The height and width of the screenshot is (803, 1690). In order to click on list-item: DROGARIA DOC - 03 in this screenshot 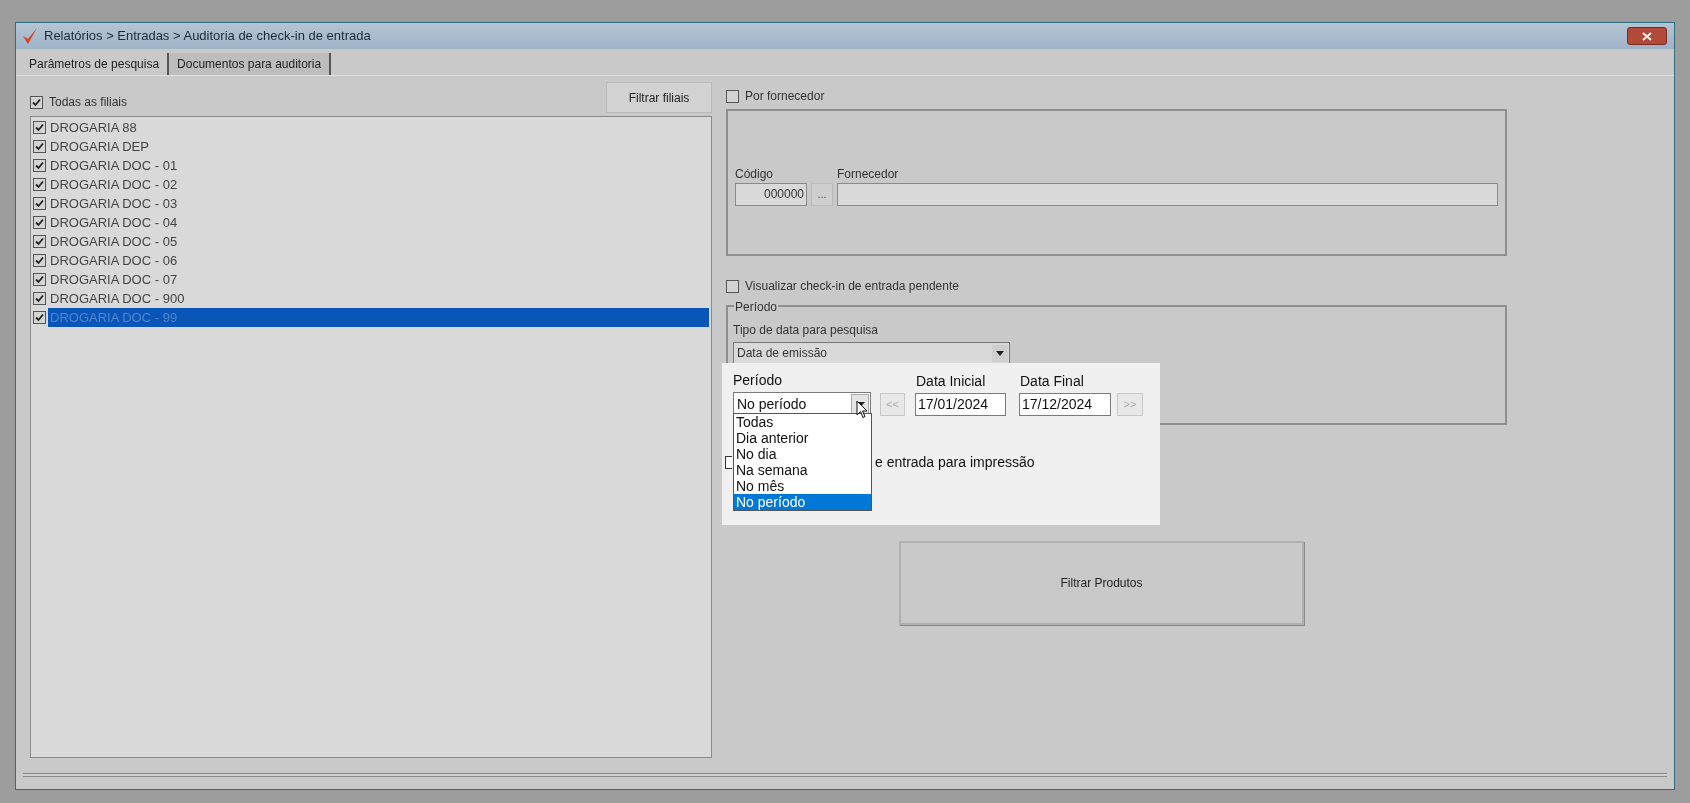, I will do `click(378, 203)`.